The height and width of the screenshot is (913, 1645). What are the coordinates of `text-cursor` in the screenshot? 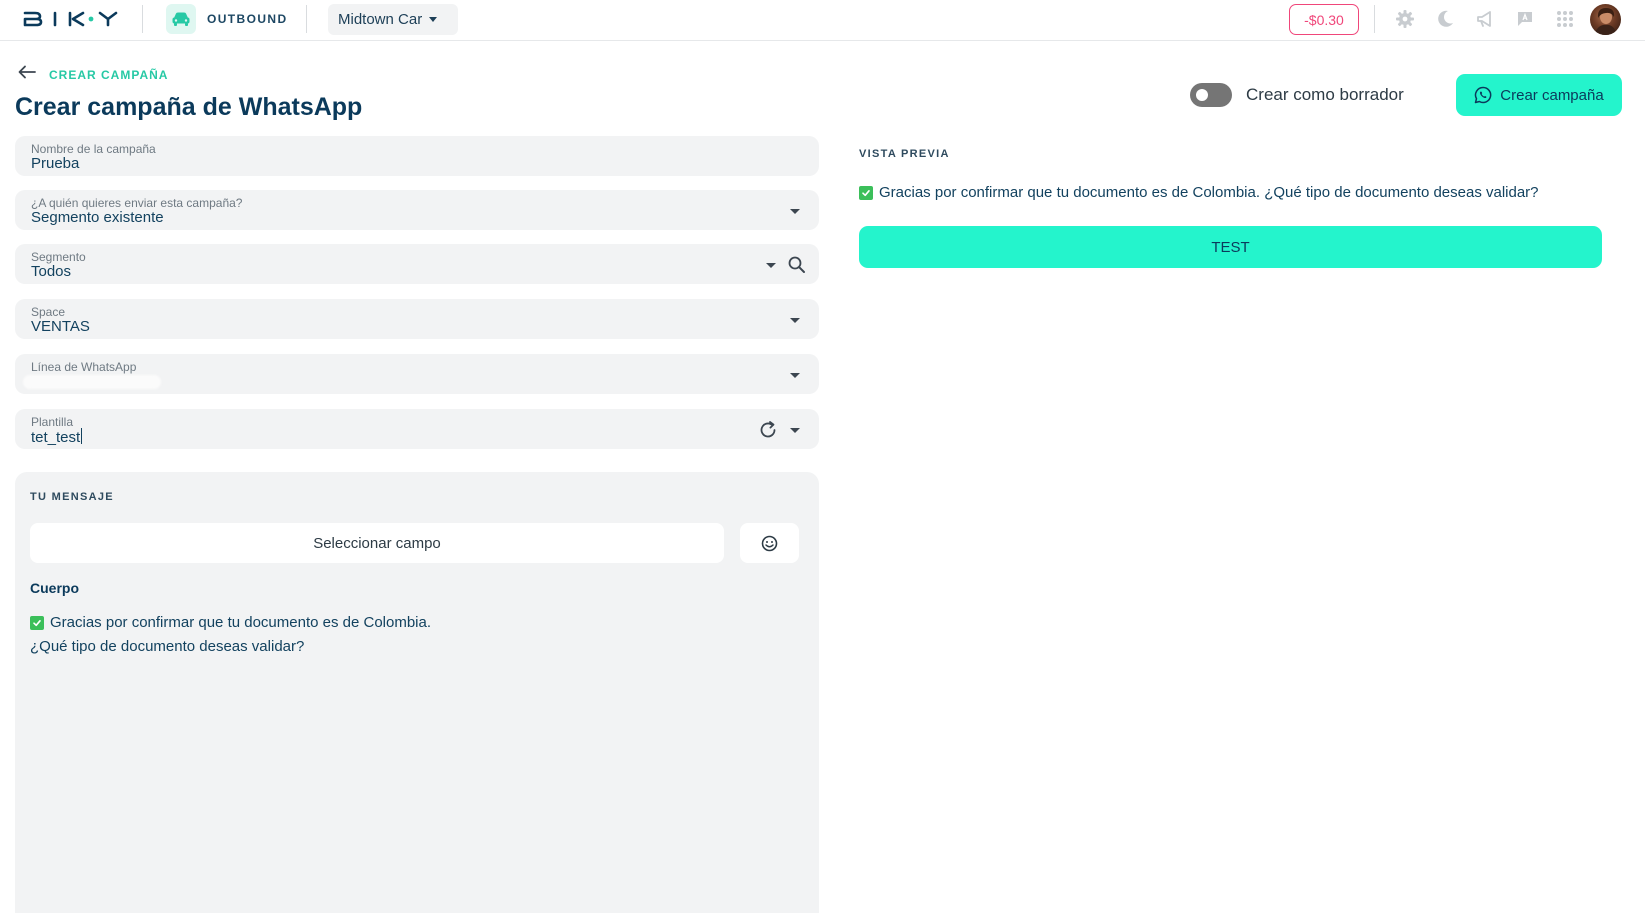 It's located at (82, 436).